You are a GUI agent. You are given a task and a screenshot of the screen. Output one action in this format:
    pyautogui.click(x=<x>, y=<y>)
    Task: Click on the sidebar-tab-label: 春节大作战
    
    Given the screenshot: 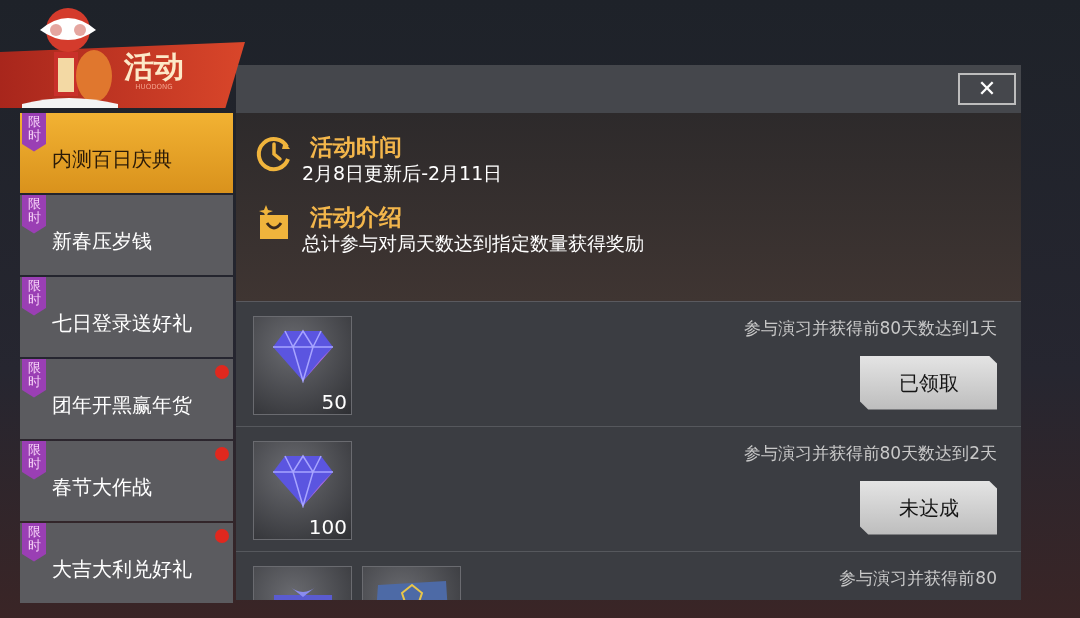 What is the action you would take?
    pyautogui.click(x=102, y=487)
    